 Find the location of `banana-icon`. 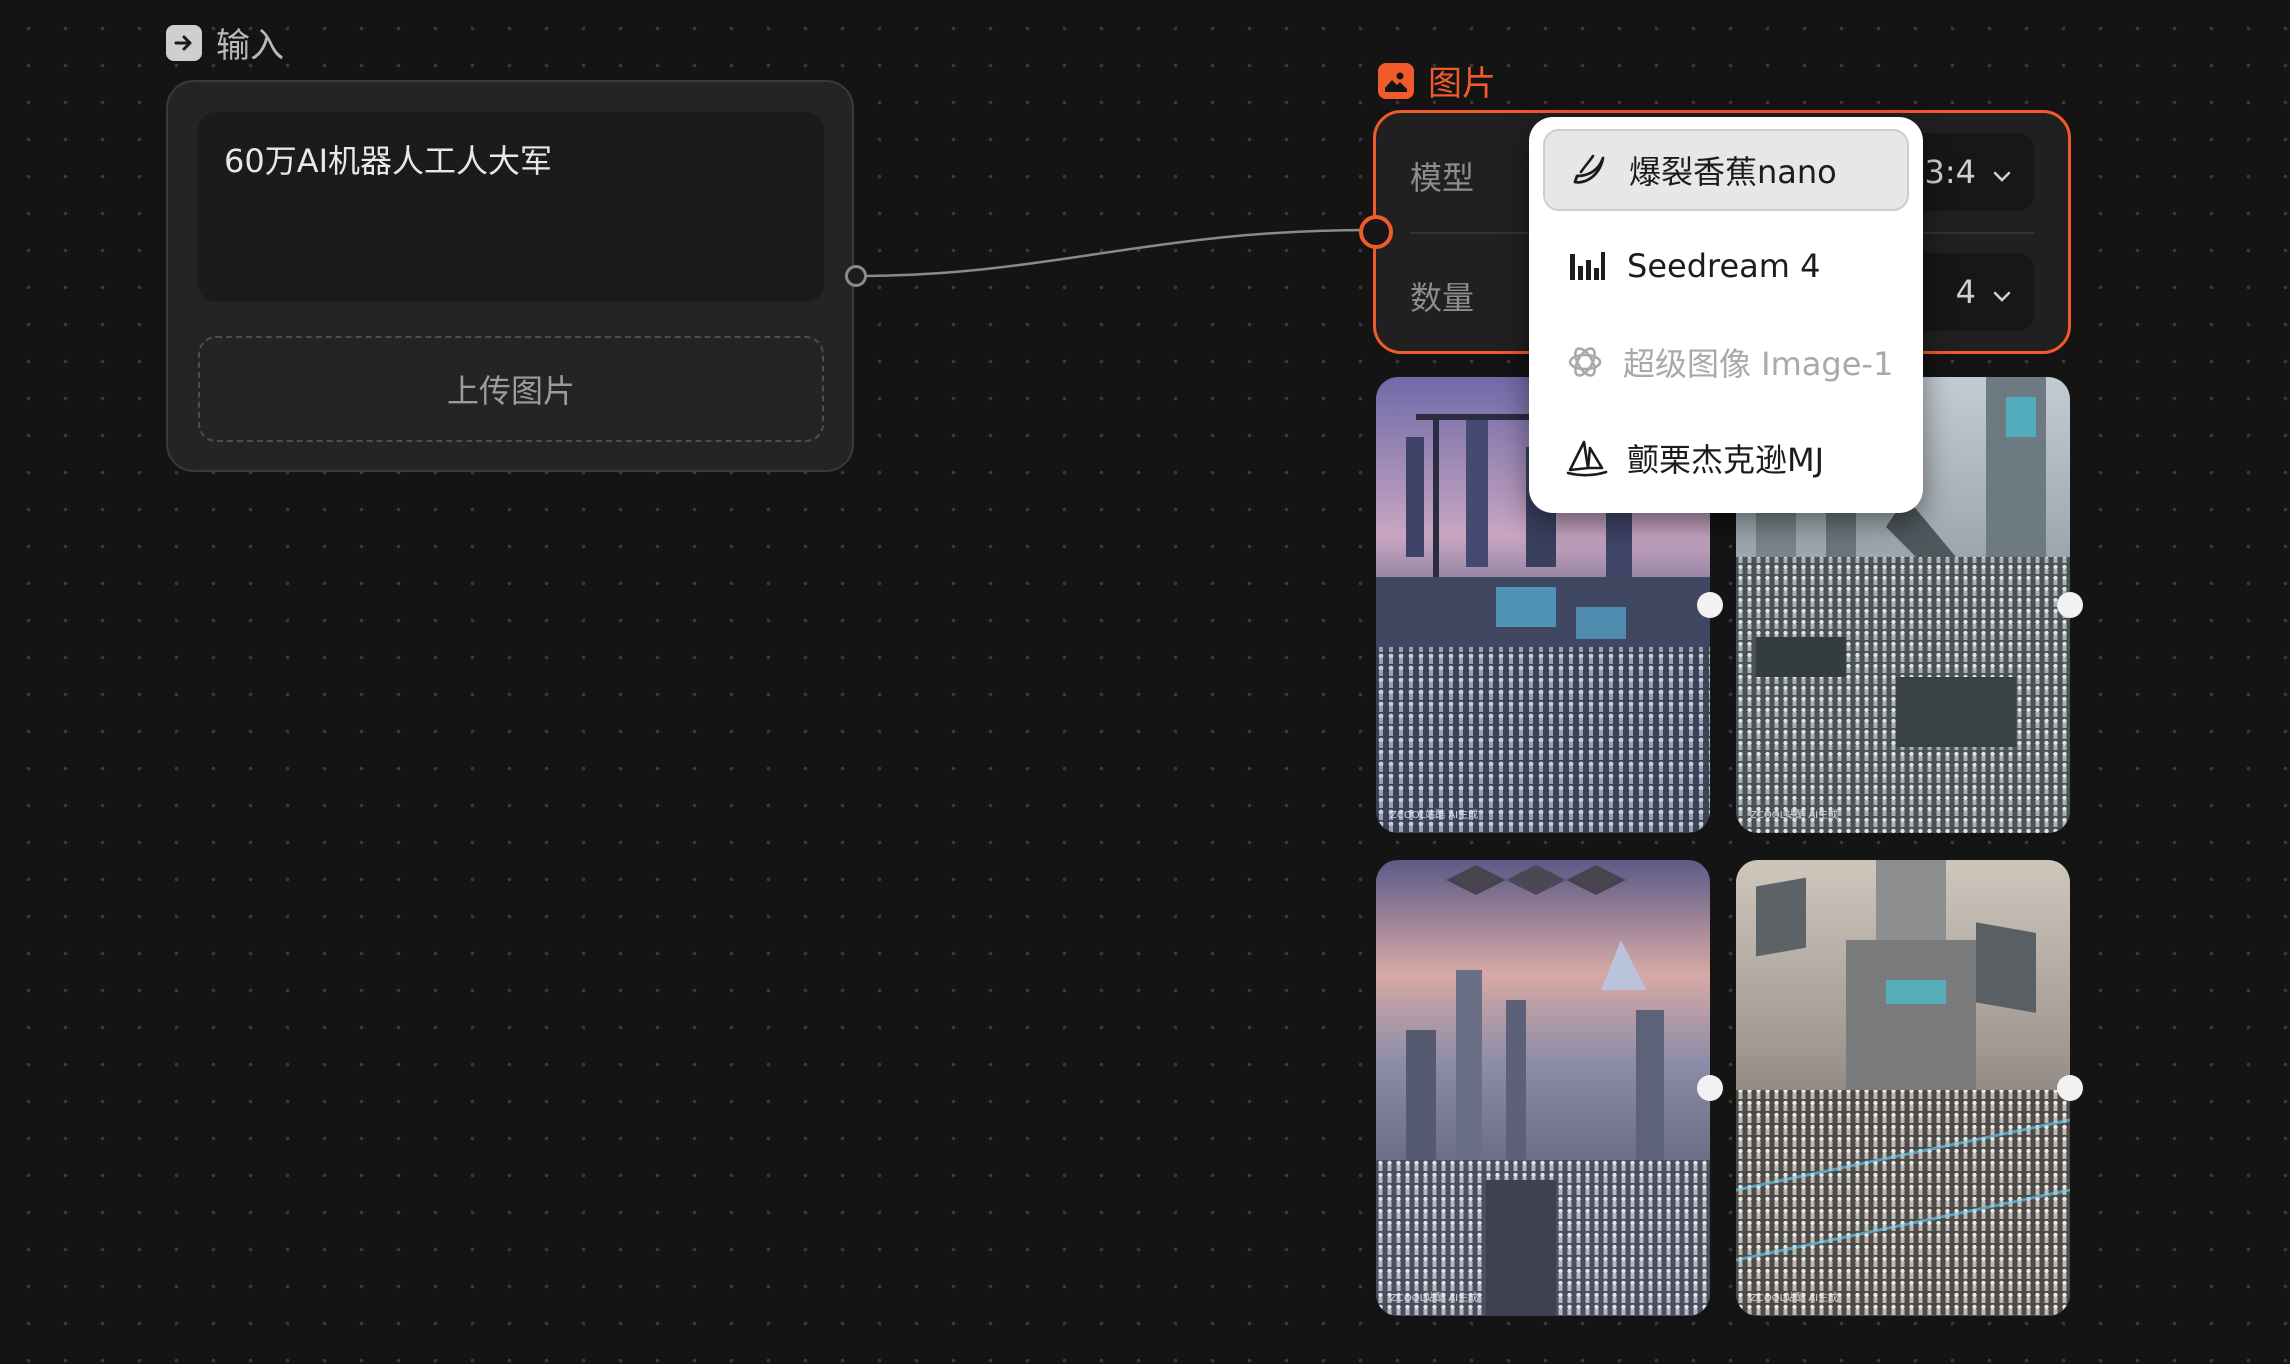

banana-icon is located at coordinates (1589, 170).